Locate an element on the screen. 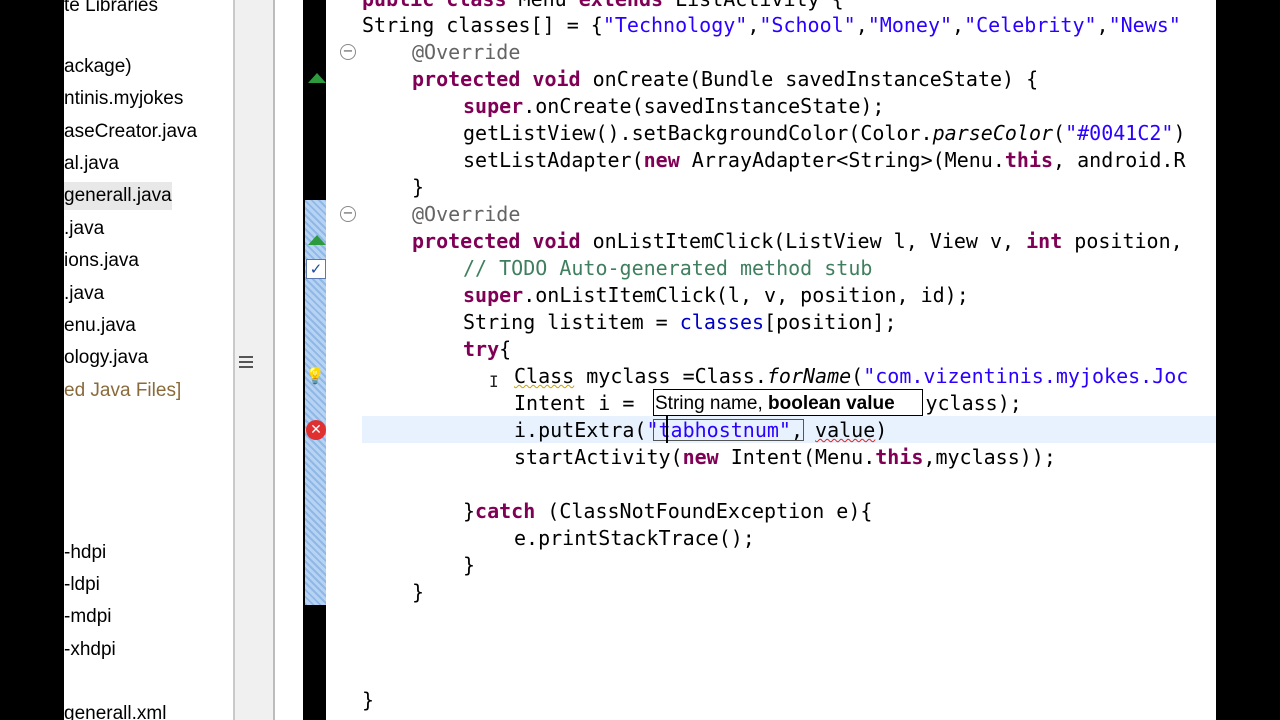  keyword: int is located at coordinates (1044, 241).